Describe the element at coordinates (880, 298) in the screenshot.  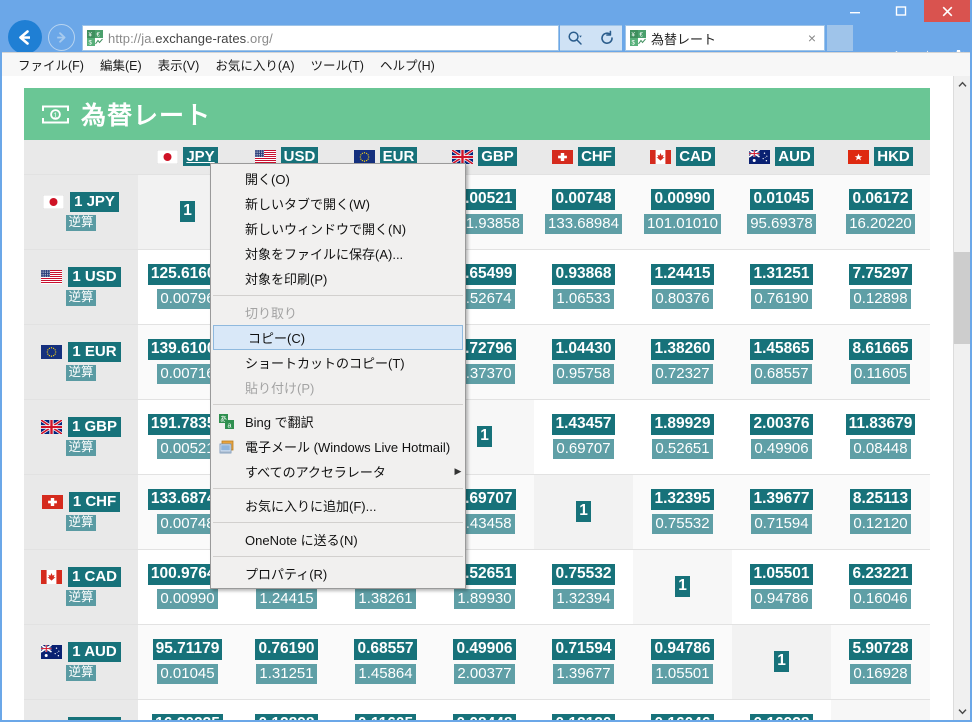
I see `rate-inverse: 0.12898` at that location.